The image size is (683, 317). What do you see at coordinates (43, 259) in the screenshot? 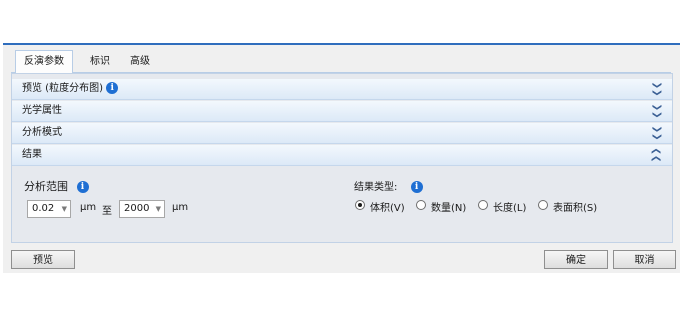
I see `preview-button: 预览` at bounding box center [43, 259].